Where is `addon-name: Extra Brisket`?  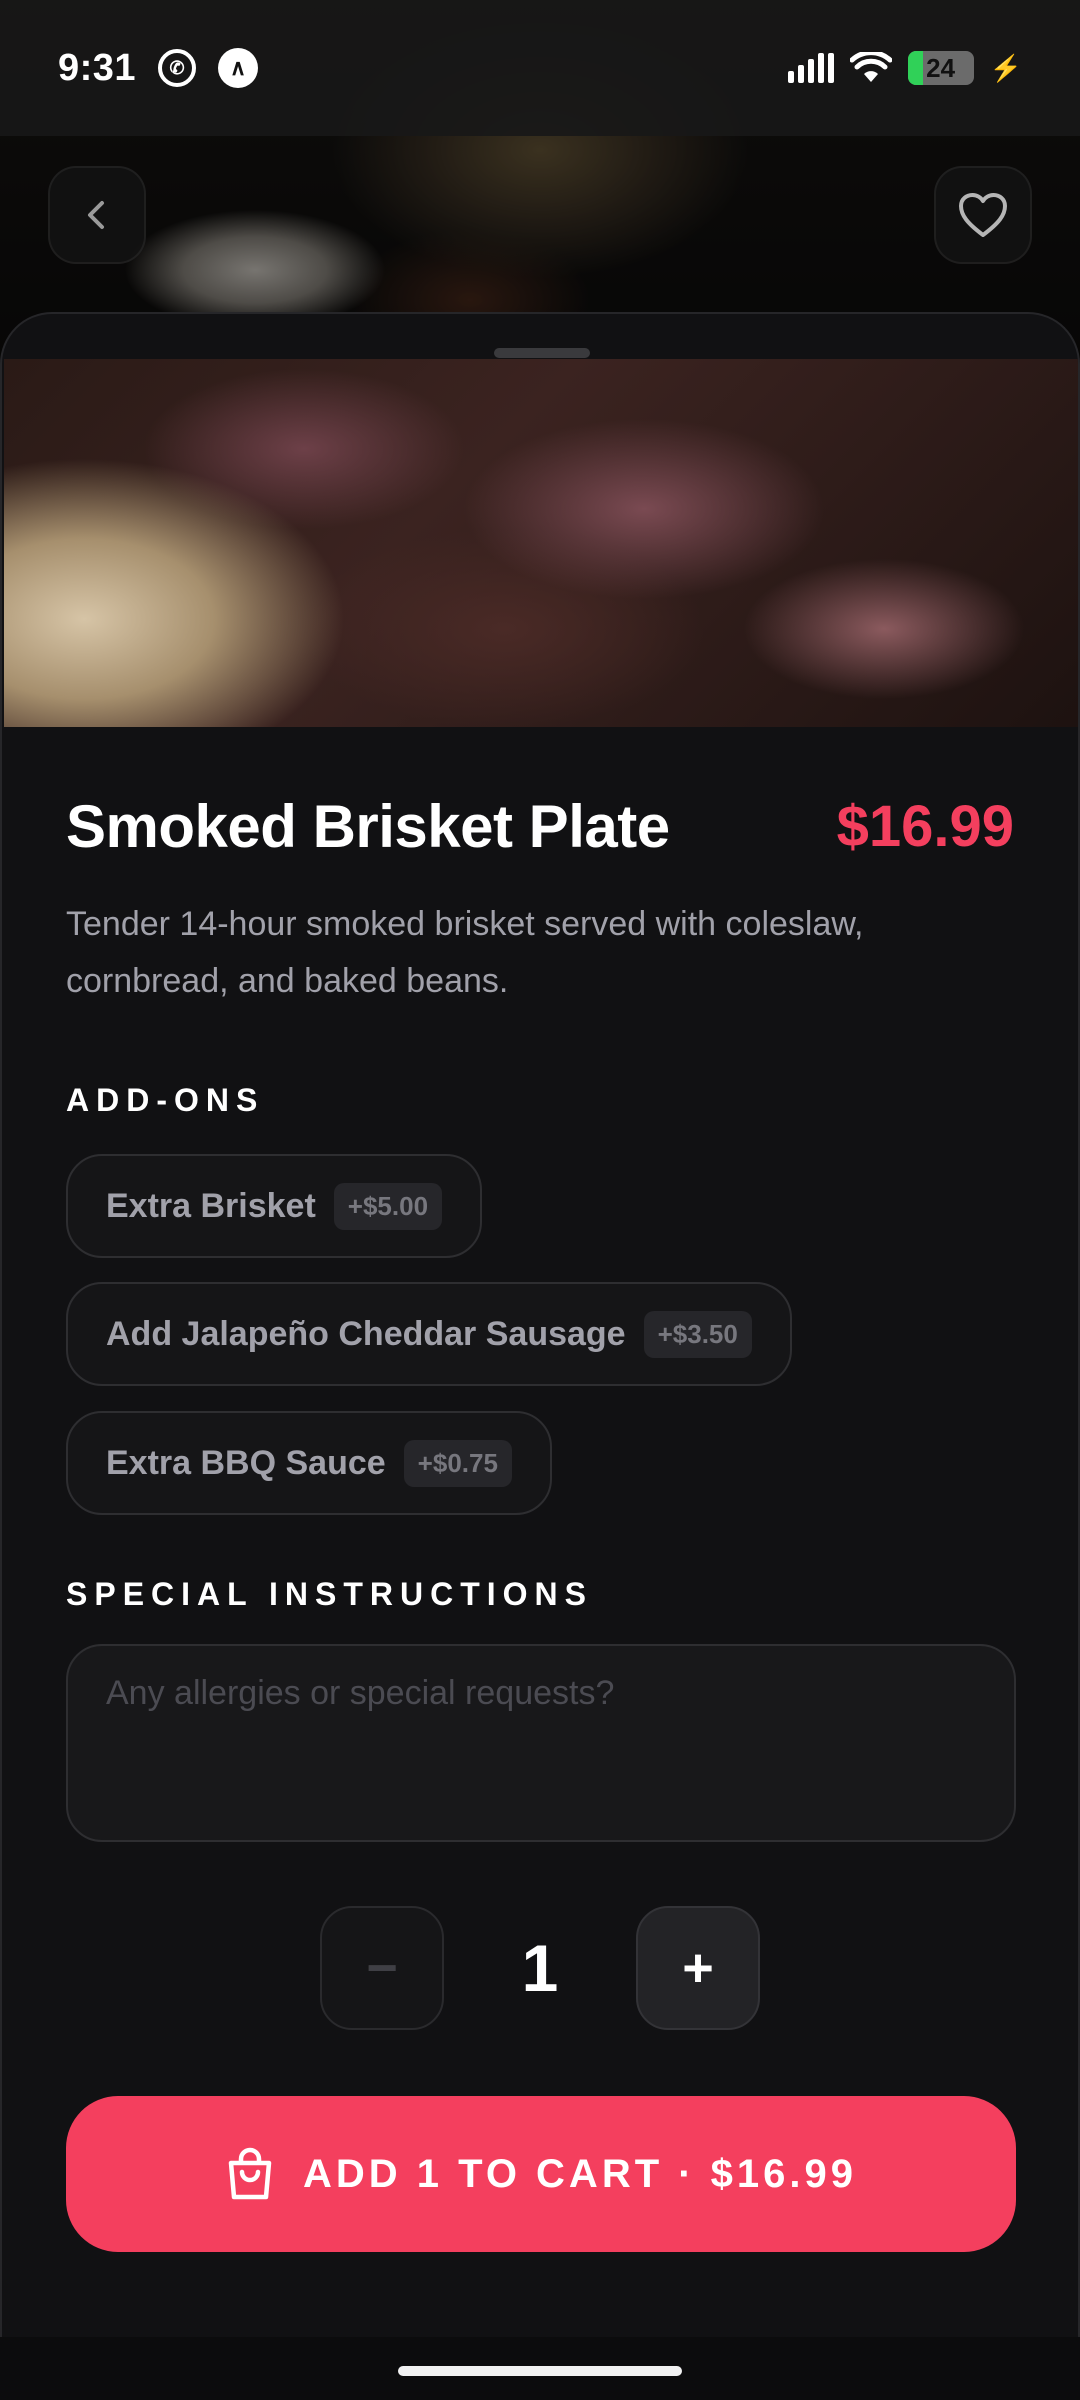
addon-name: Extra Brisket is located at coordinates (211, 1205).